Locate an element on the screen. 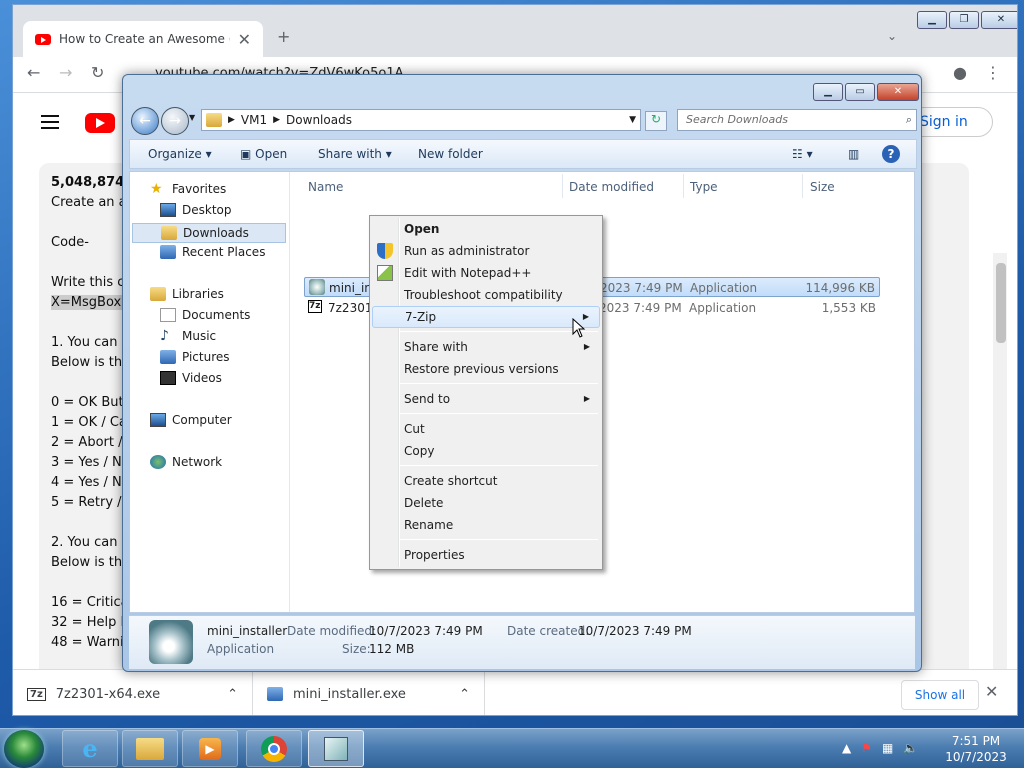  chrome-tab-youtube: How to Create an Awesome (Har ✕ is located at coordinates (143, 39).